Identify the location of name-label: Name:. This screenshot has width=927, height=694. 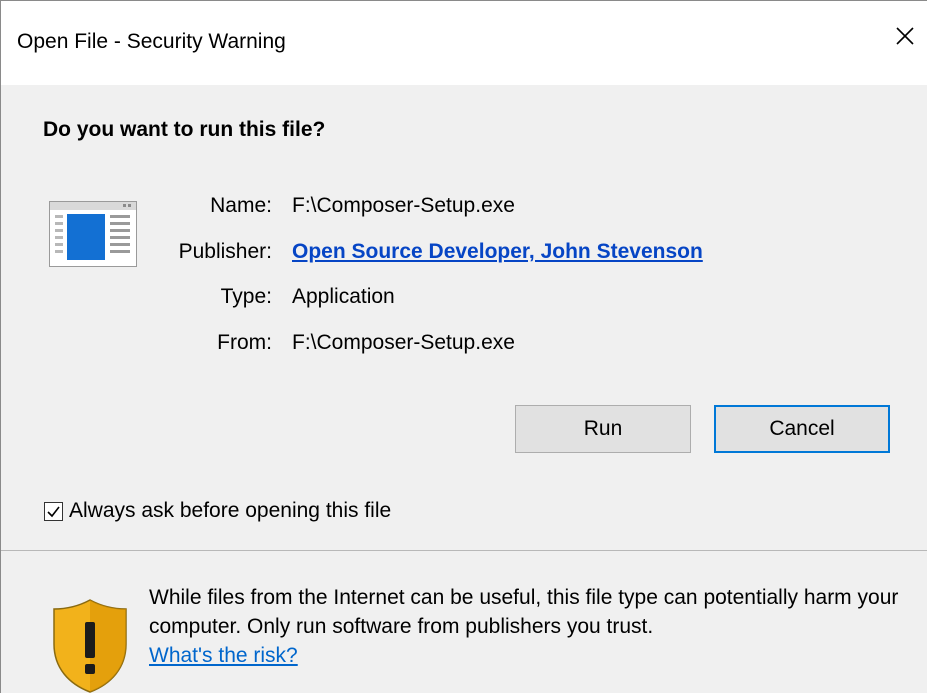
(241, 205).